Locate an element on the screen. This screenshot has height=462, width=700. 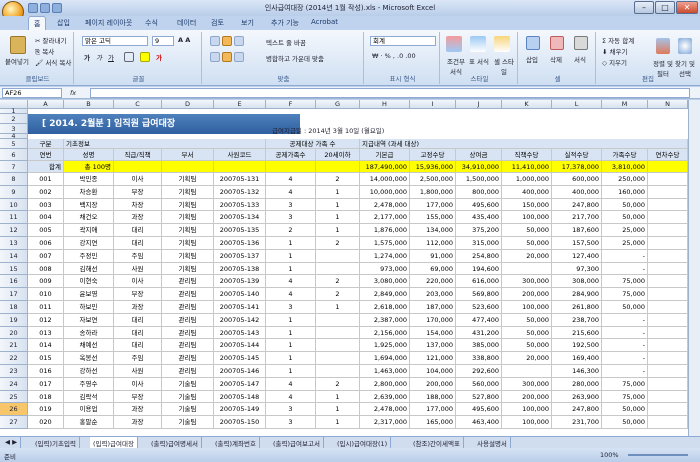
data-cell: 2,156,000 is located at coordinates (385, 333).